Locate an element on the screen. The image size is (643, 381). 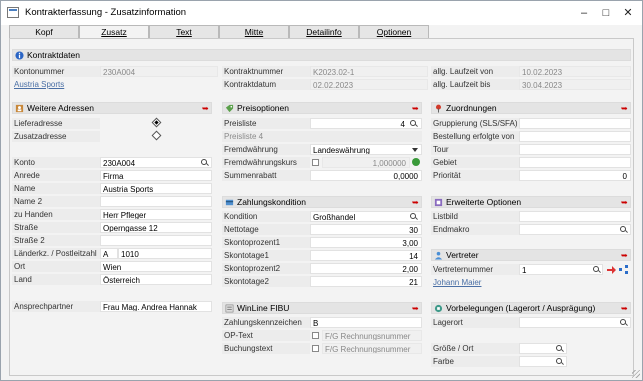
tab-zusatz: Zusatz is located at coordinates (114, 32).